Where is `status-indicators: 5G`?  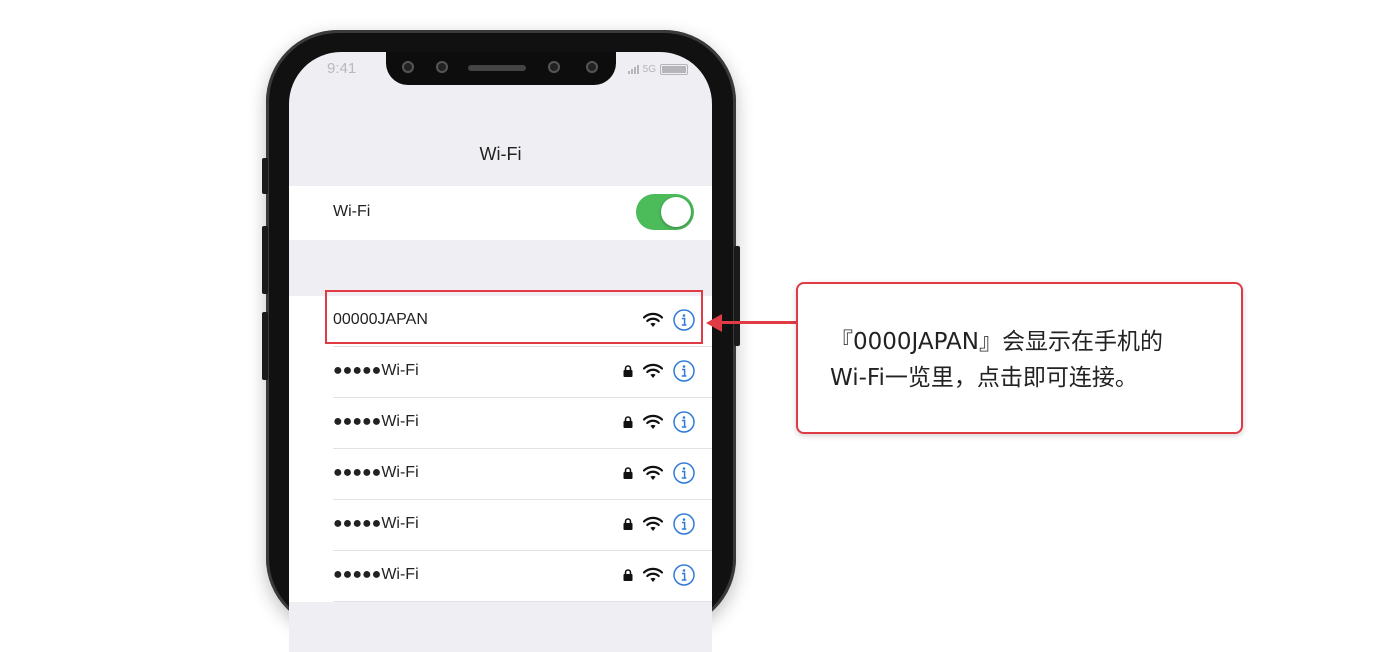 status-indicators: 5G is located at coordinates (657, 69).